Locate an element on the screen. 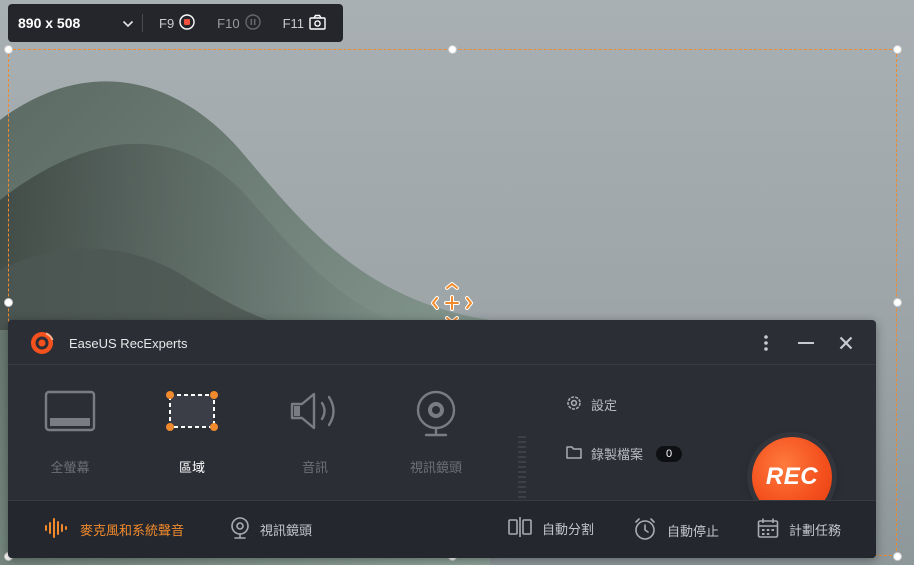 This screenshot has height=565, width=914. panel-footer: 麥克風和系統聲音 視訊鏡頭 自動分割 自動停止 計劃任務 is located at coordinates (442, 529).